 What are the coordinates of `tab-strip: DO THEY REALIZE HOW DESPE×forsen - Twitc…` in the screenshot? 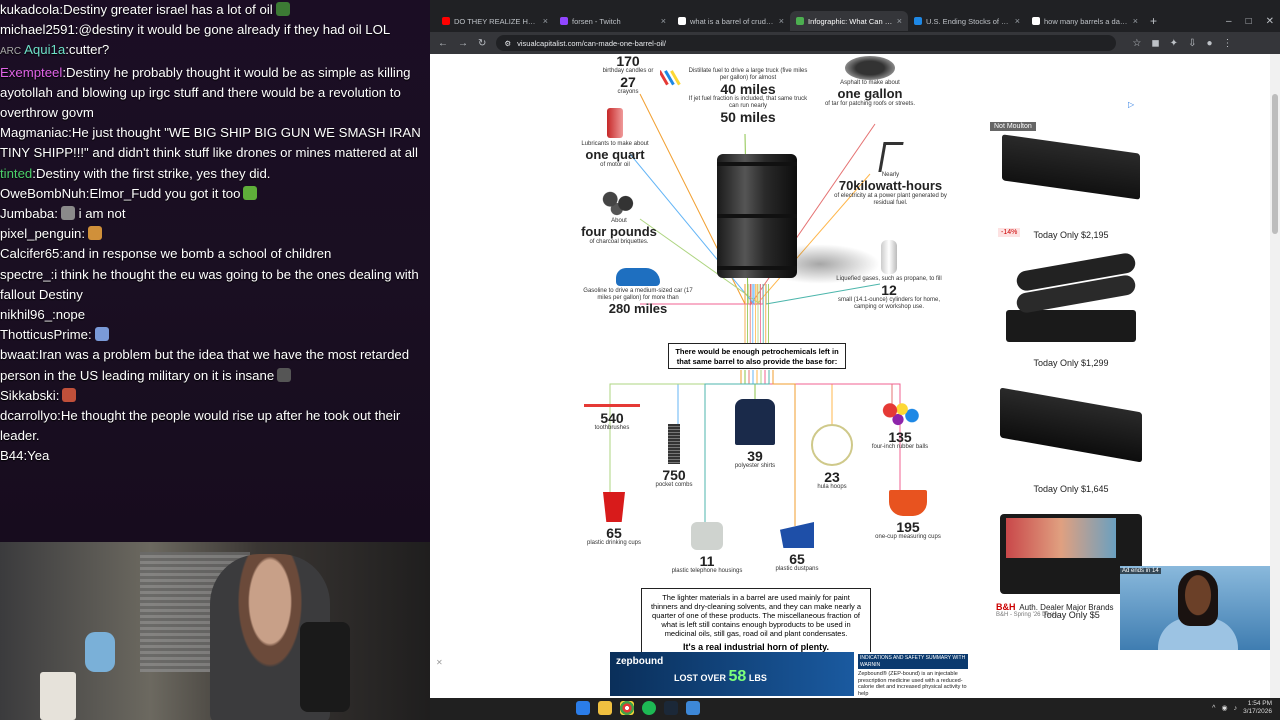 It's located at (855, 21).